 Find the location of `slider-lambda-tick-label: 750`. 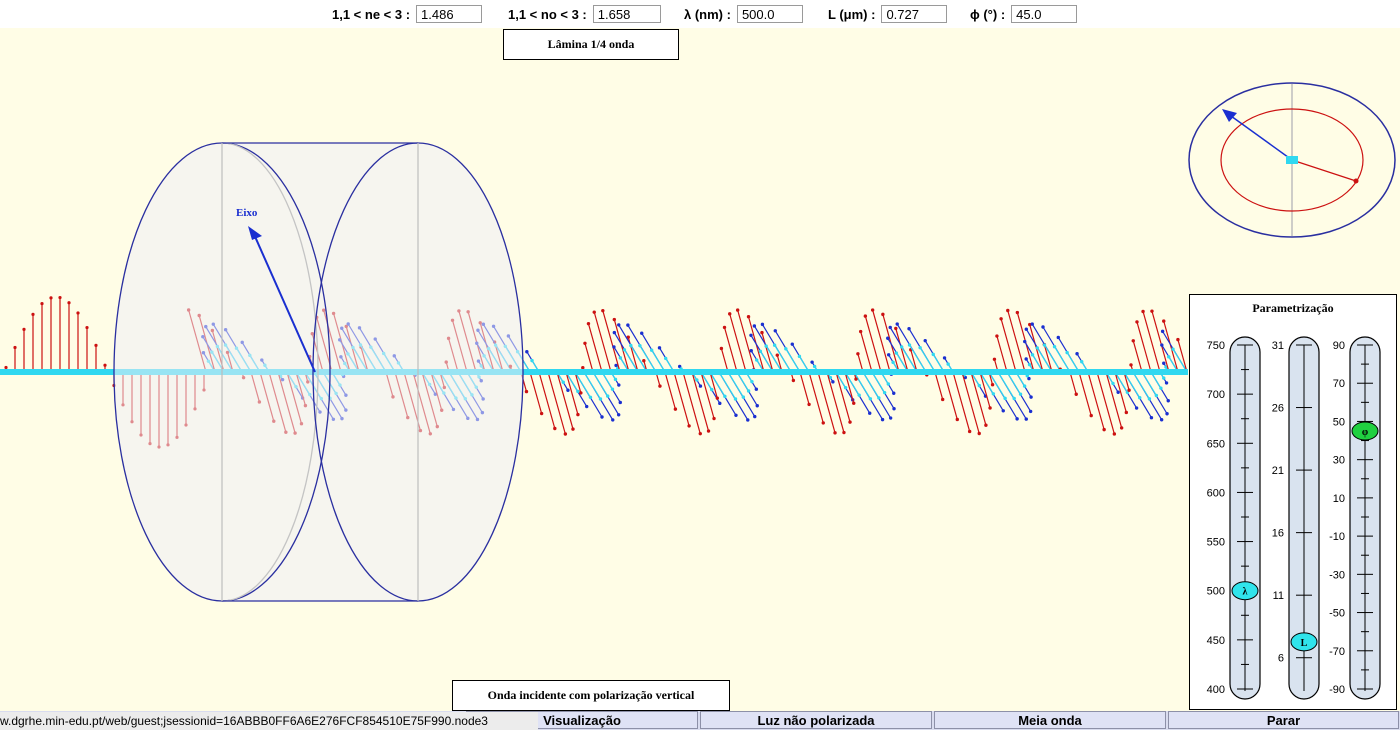

slider-lambda-tick-label: 750 is located at coordinates (1216, 346).